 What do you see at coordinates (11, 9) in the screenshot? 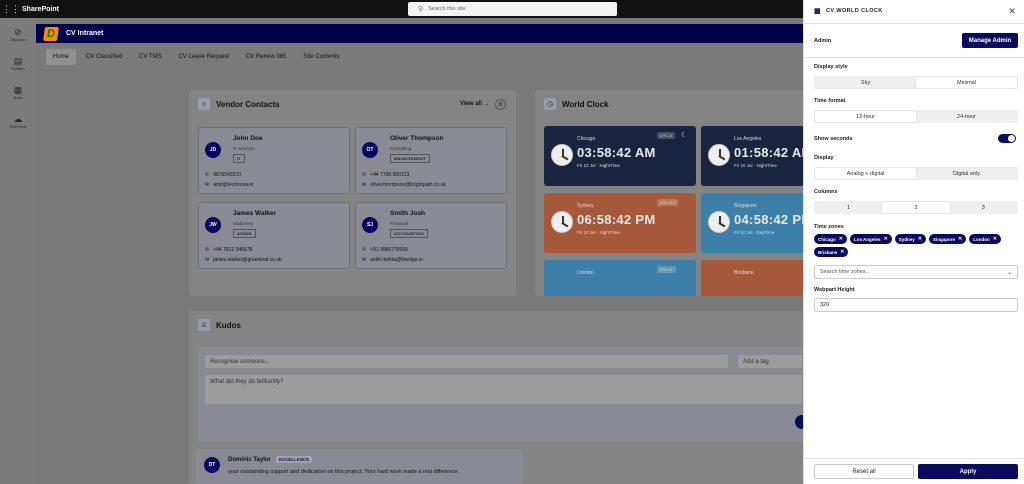
I see `app-launcher-icon: ⋮⋮` at bounding box center [11, 9].